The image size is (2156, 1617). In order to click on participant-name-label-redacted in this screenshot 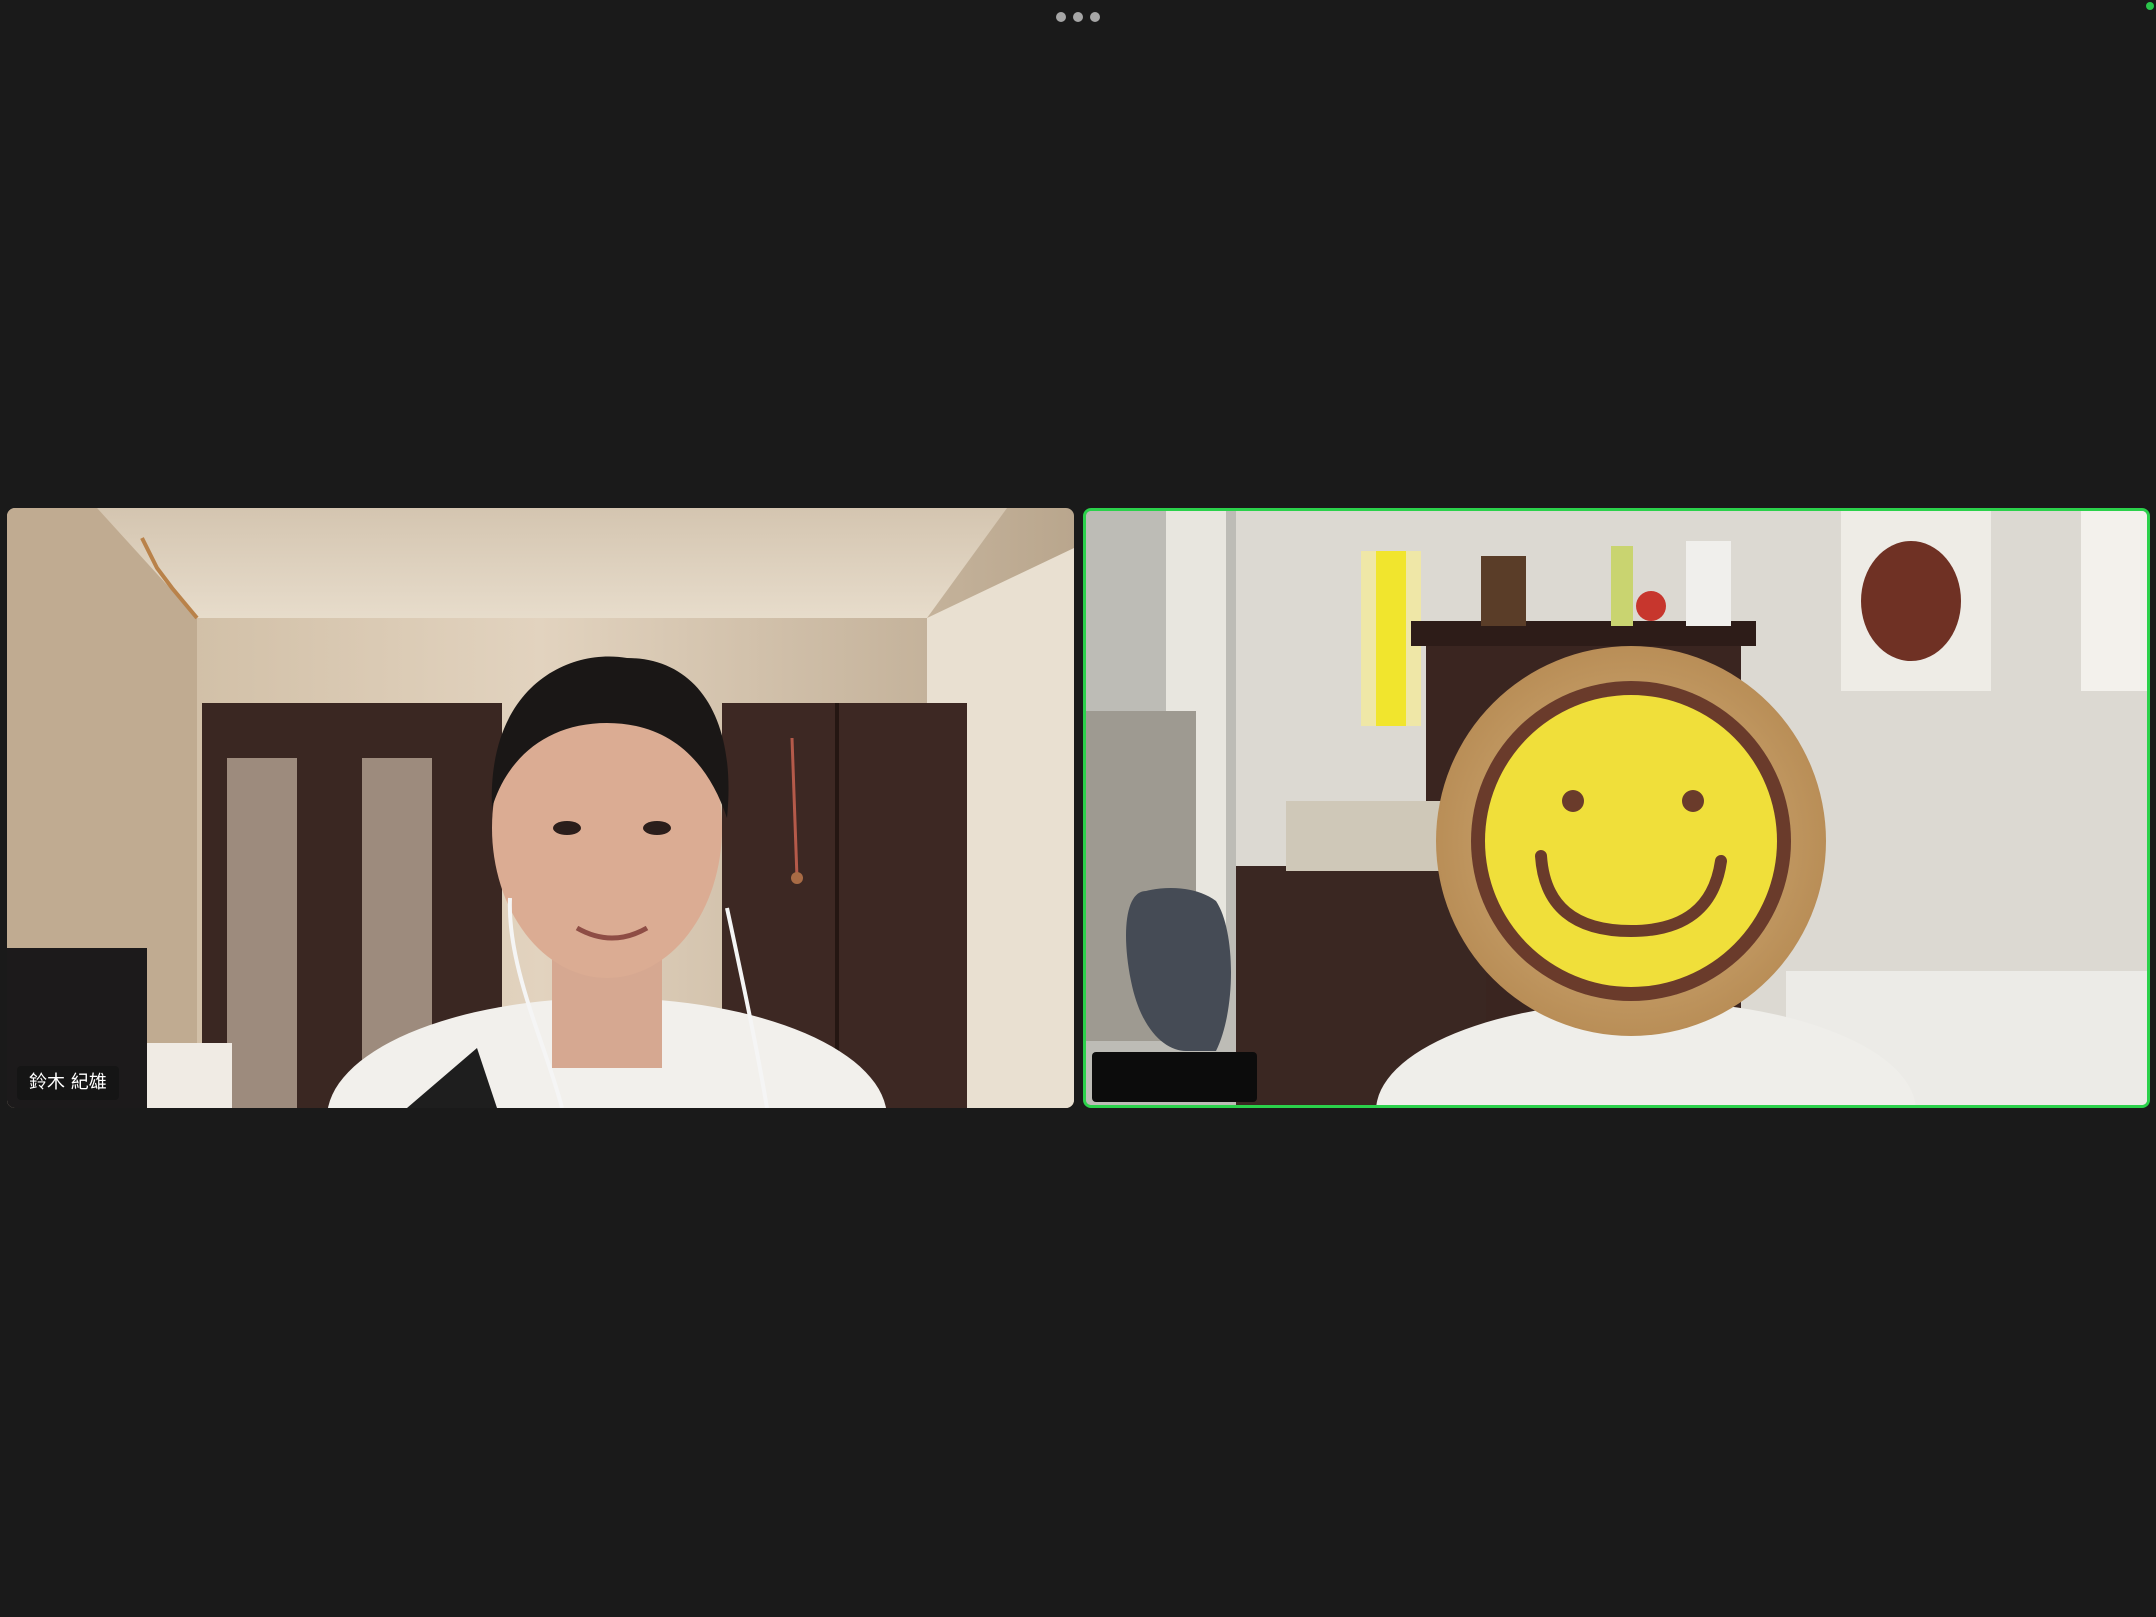, I will do `click(1174, 1077)`.